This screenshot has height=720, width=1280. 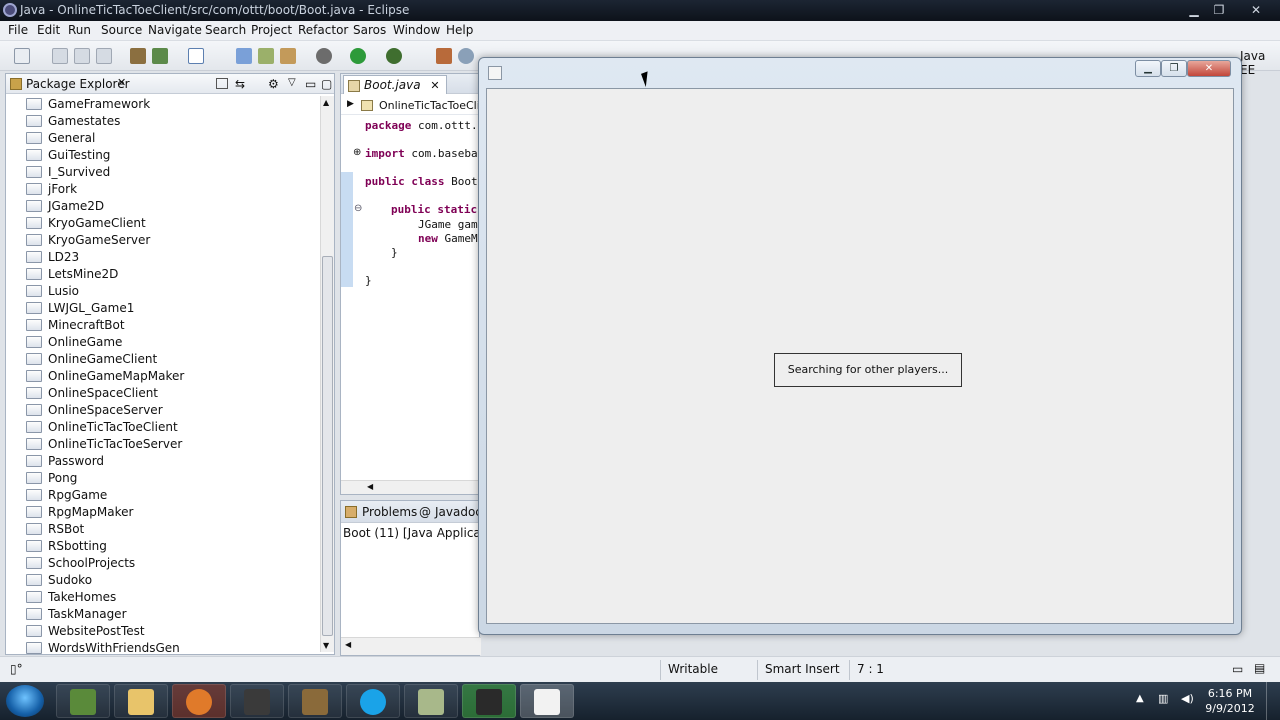 I want to click on package-explorer-scrollbar: ▲ ▼, so click(x=327, y=374).